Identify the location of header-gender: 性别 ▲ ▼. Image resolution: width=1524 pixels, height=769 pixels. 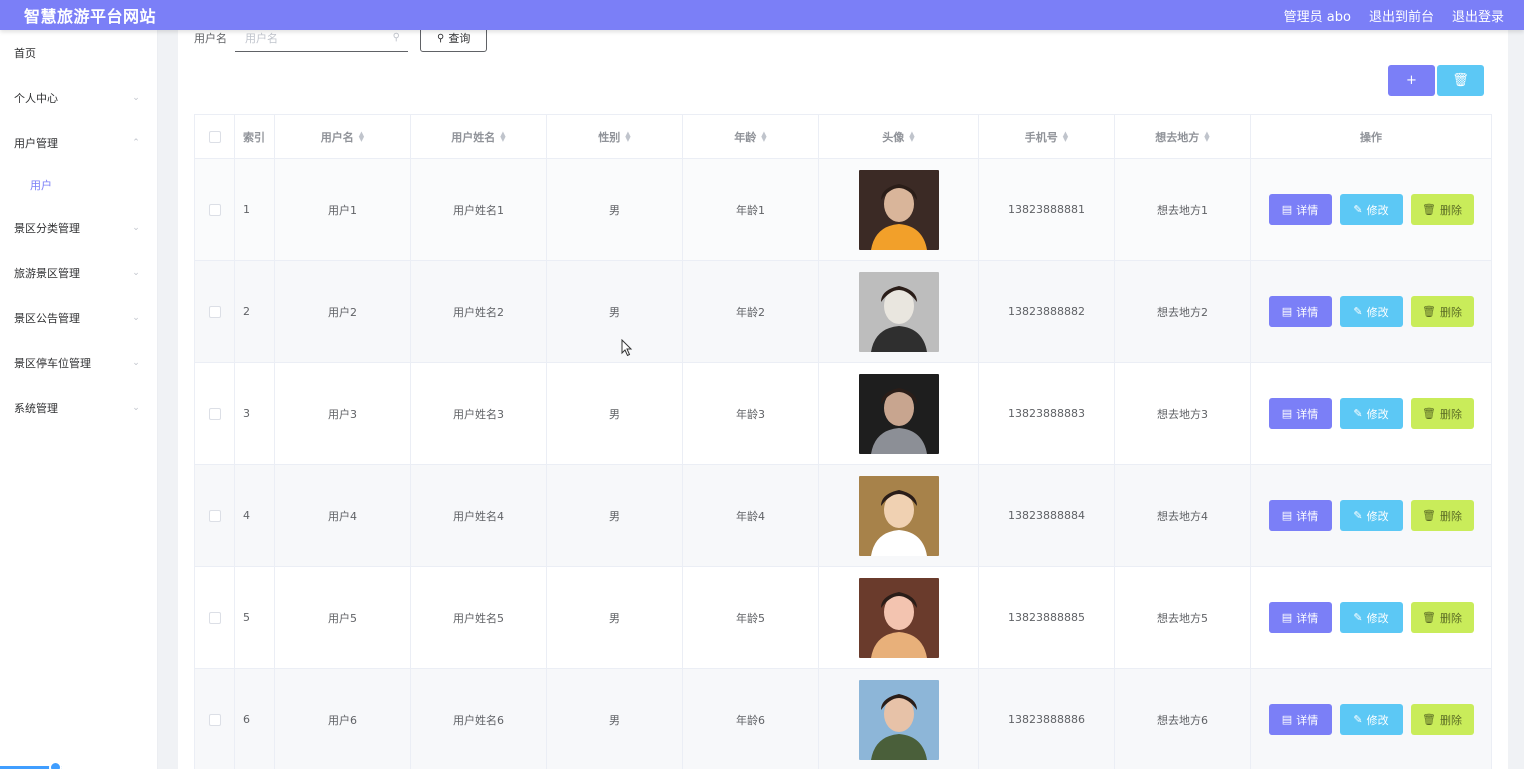
(615, 136).